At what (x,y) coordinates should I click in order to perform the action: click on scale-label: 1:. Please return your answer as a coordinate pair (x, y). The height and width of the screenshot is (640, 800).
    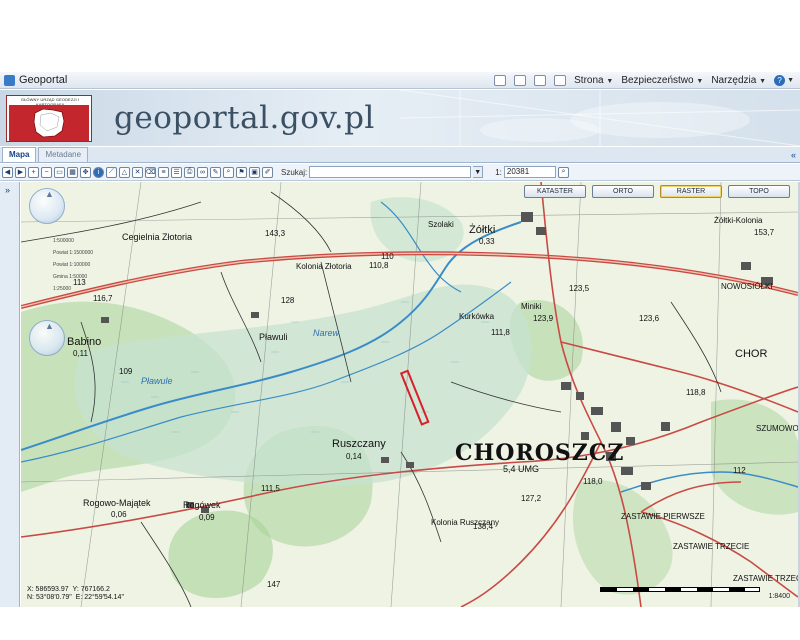
    Looking at the image, I should click on (498, 172).